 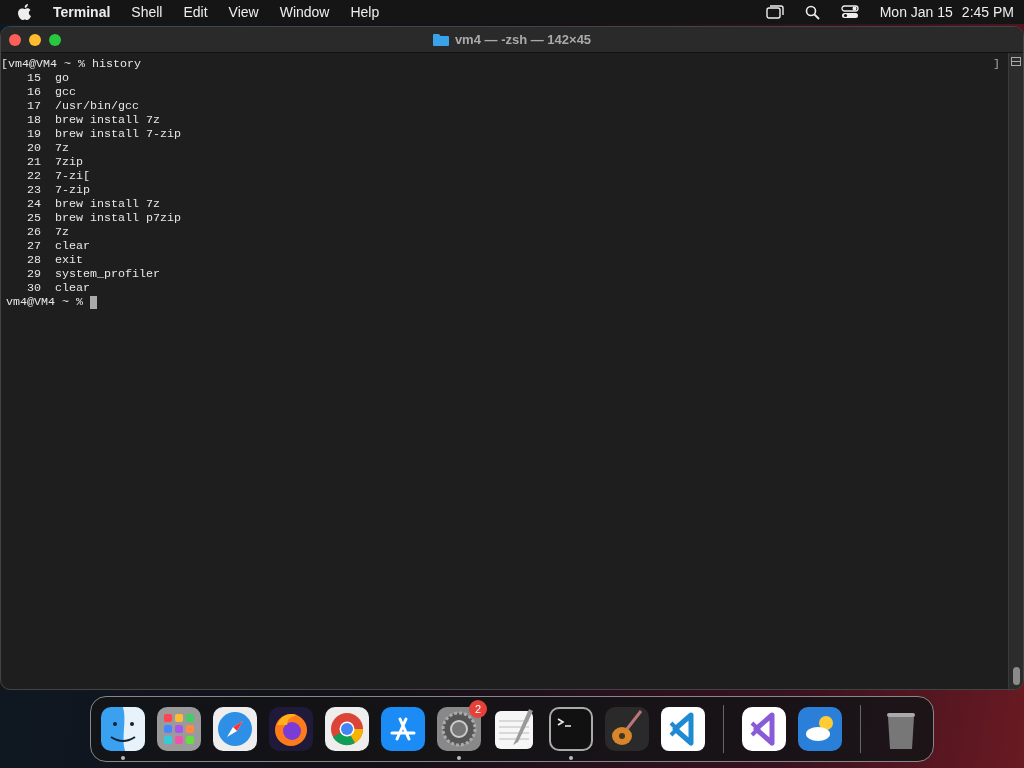 What do you see at coordinates (72, 176) in the screenshot?
I see `command-text: 7-zi[` at bounding box center [72, 176].